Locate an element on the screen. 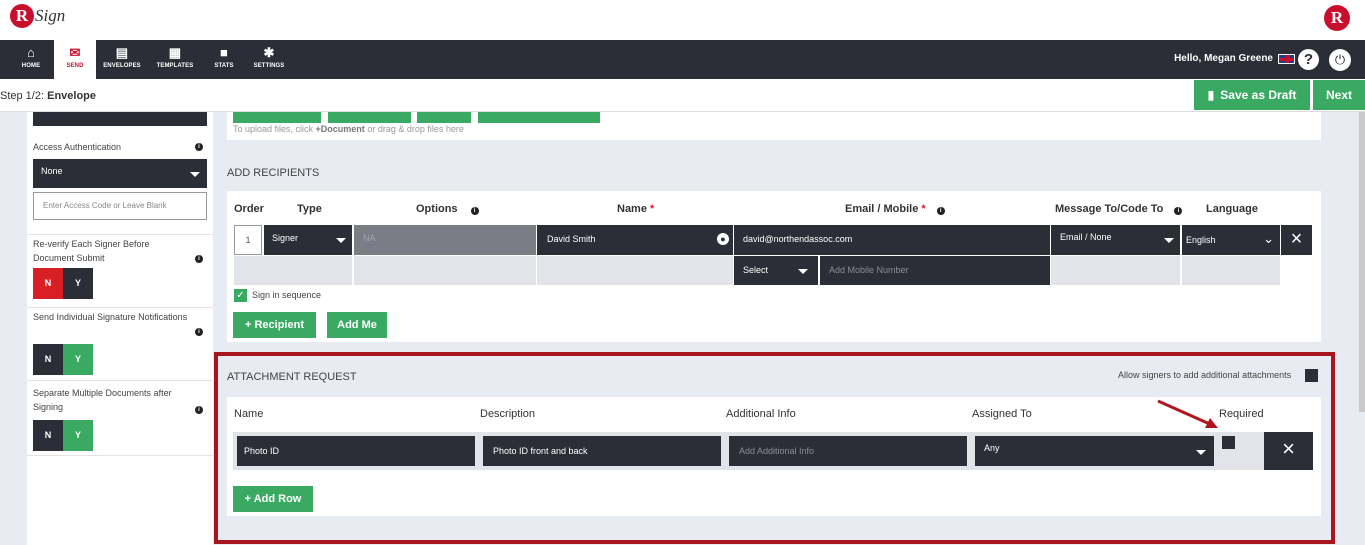 The width and height of the screenshot is (1365, 545). rsign-logo: R Sign is located at coordinates (37, 16).